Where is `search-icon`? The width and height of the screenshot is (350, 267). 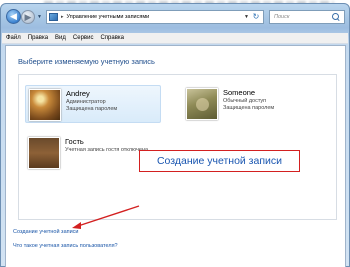
search-icon is located at coordinates (336, 17).